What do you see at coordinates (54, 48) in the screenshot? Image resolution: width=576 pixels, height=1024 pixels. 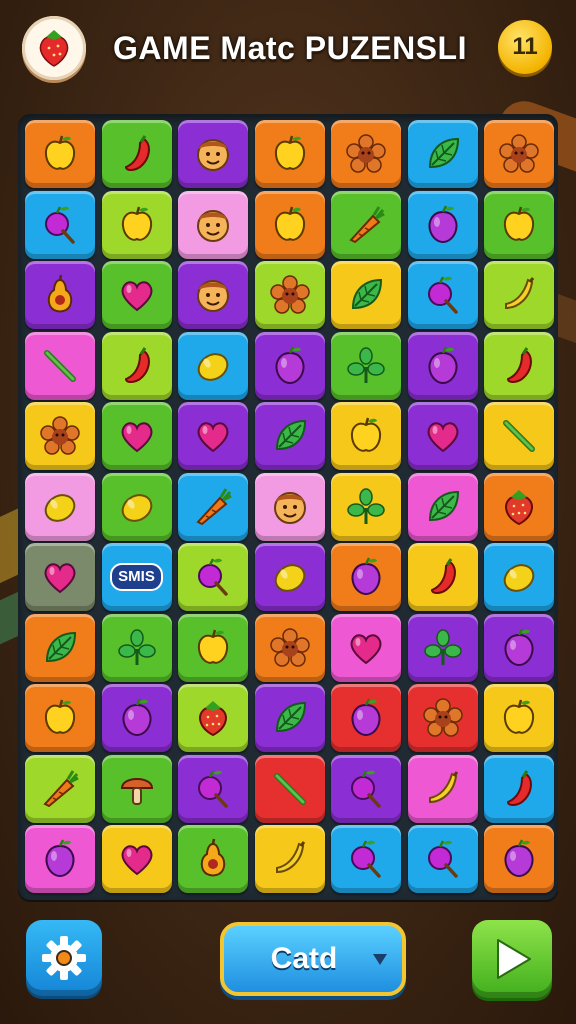 I see `strawberry-icon` at bounding box center [54, 48].